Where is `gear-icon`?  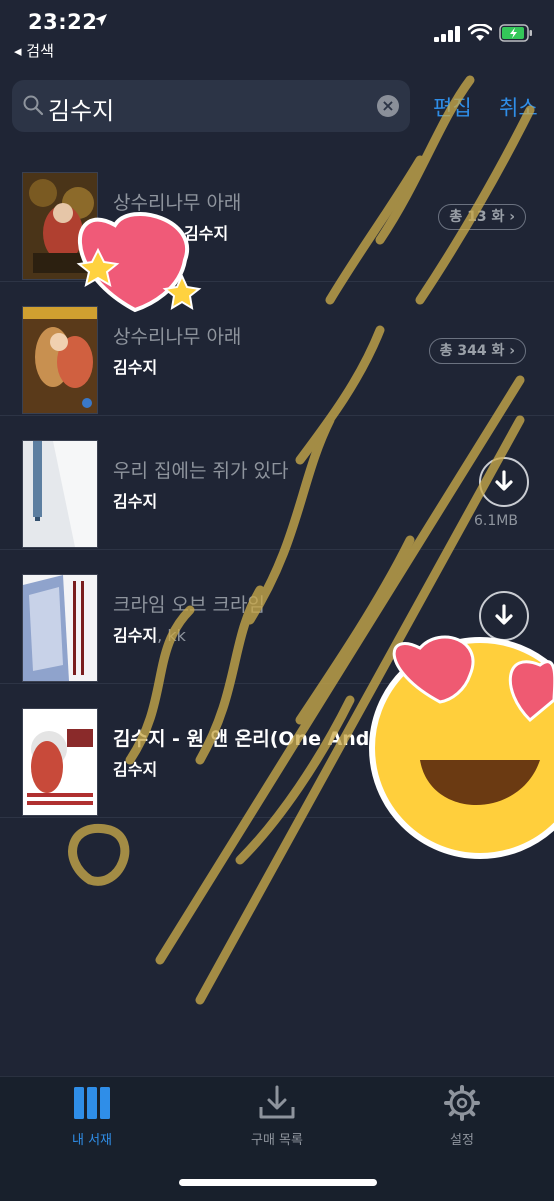
gear-icon is located at coordinates (462, 1103).